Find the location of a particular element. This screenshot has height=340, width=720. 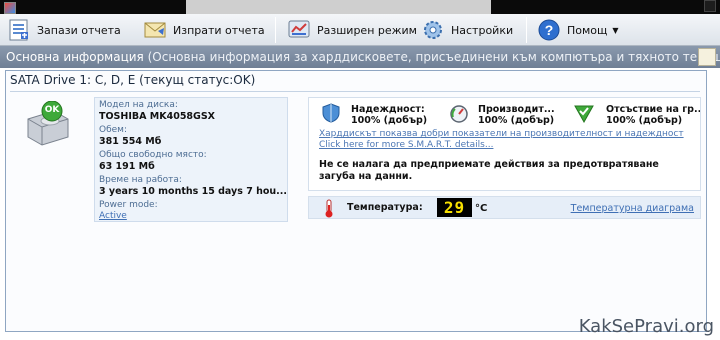

help-button: ? Помощ ▼ is located at coordinates (577, 30).